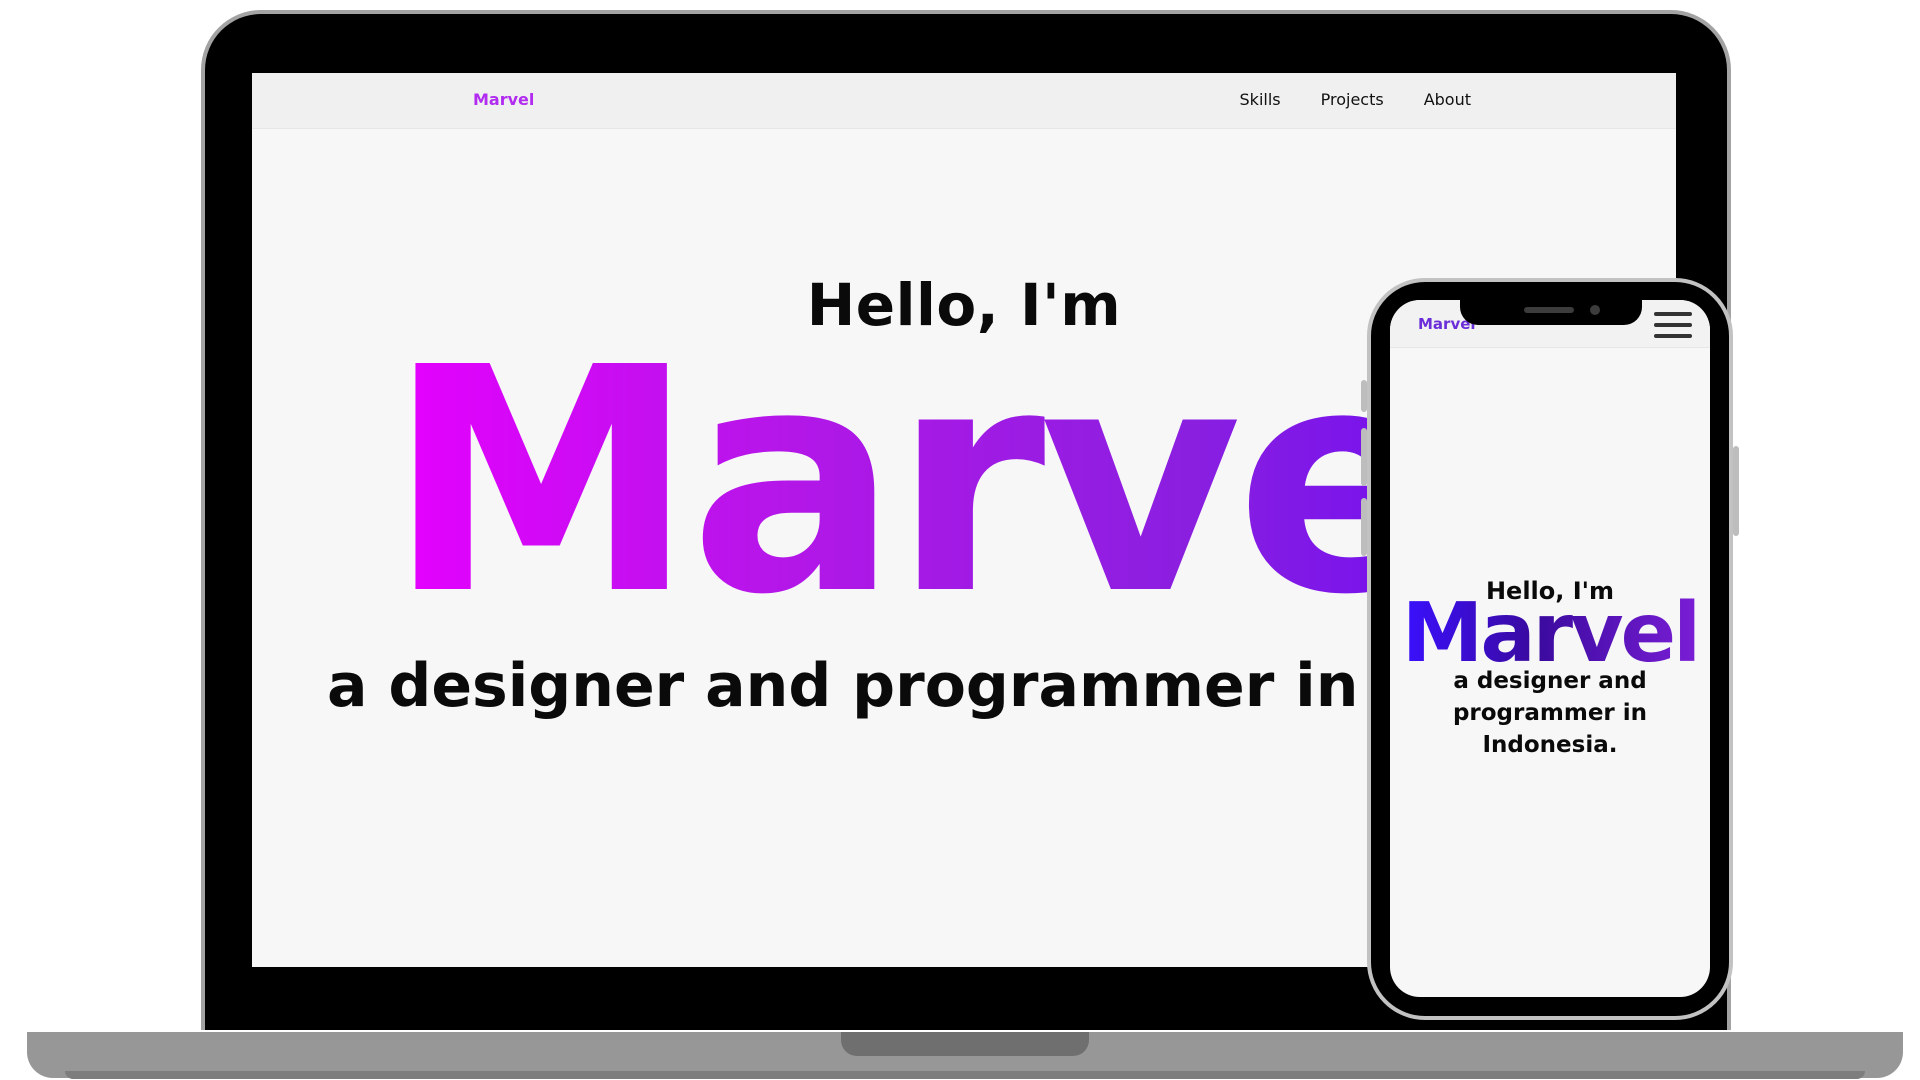 This screenshot has height=1080, width=1920. What do you see at coordinates (965, 1075) in the screenshot?
I see `laptop-base-shadow` at bounding box center [965, 1075].